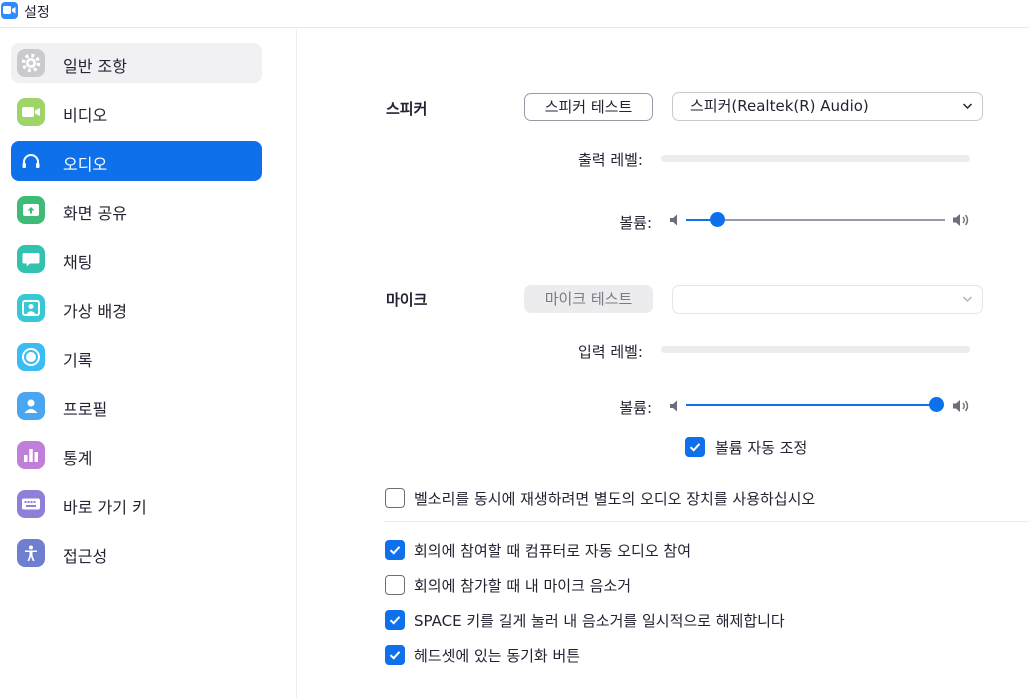 This screenshot has height=698, width=1029. I want to click on sidebar-item-label: 일반 조항, so click(95, 66).